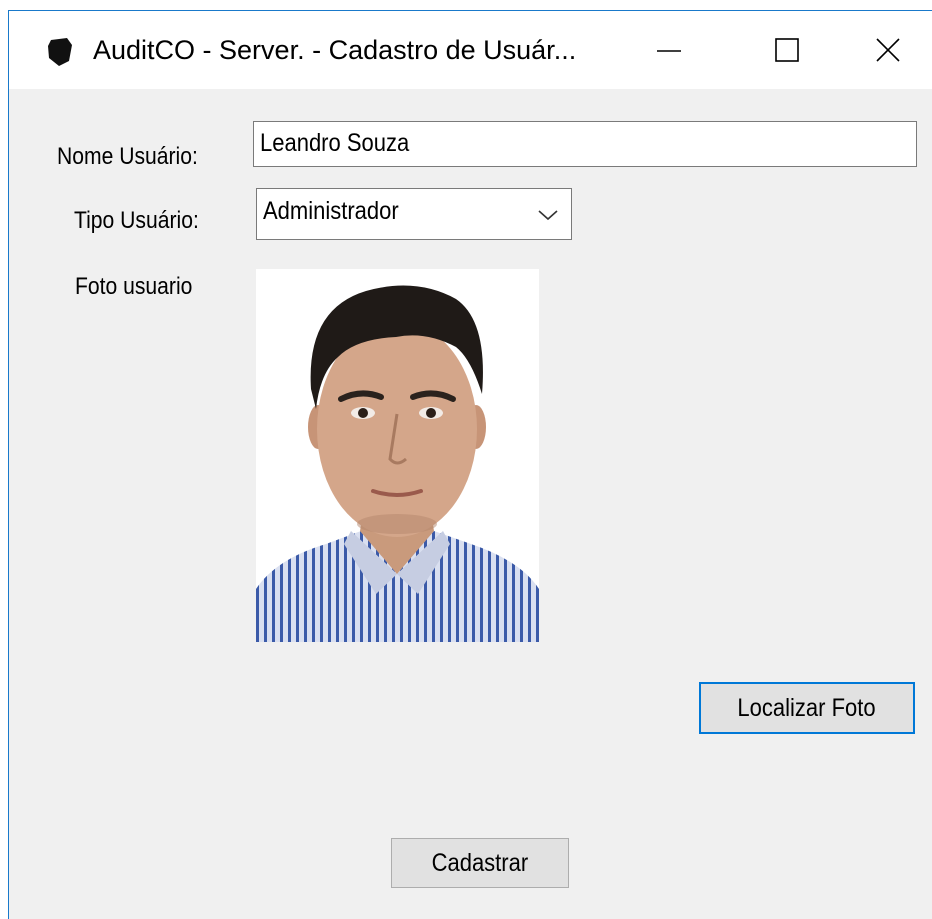 Image resolution: width=932 pixels, height=919 pixels. What do you see at coordinates (414, 214) in the screenshot?
I see `tipo-usuario-select: Administrador` at bounding box center [414, 214].